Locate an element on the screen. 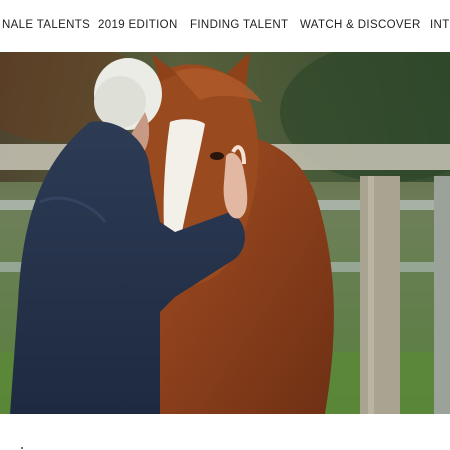  nav-item-watch-and-discover: WATCH & DISCOVER is located at coordinates (360, 25).